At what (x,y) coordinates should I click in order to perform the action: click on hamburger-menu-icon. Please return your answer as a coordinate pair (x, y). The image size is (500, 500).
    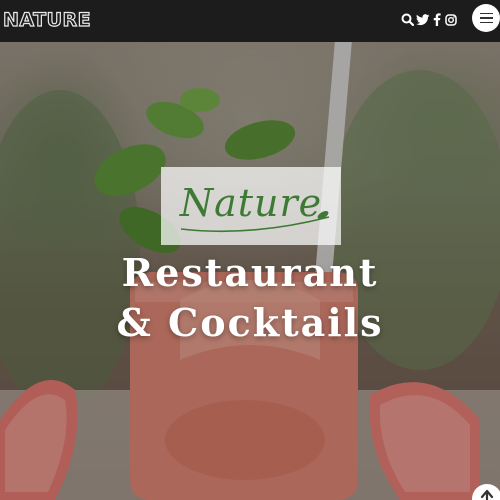
    Looking at the image, I should click on (486, 18).